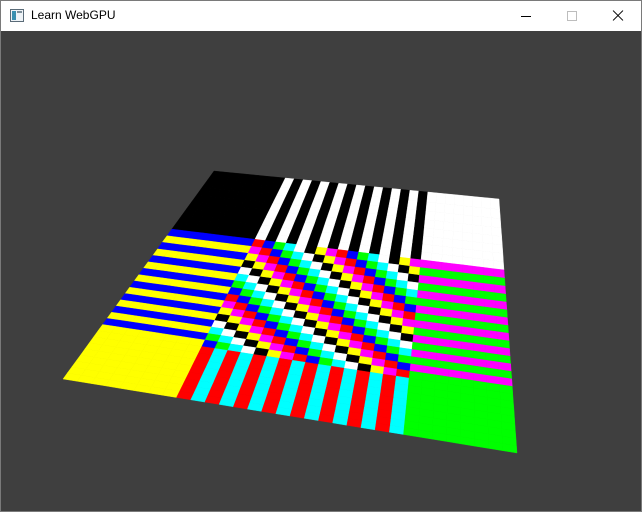 The image size is (642, 512). What do you see at coordinates (572, 16) in the screenshot?
I see `maximize-button` at bounding box center [572, 16].